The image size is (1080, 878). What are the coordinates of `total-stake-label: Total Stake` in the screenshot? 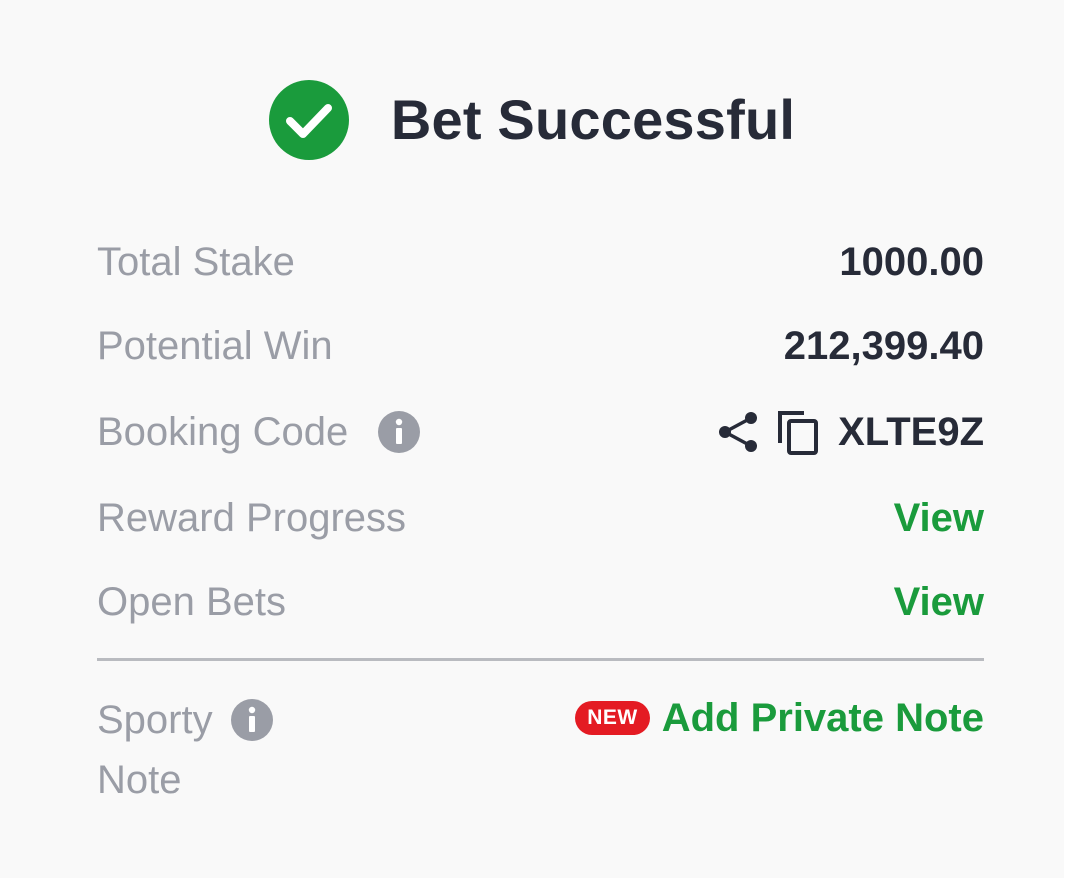 It's located at (196, 261).